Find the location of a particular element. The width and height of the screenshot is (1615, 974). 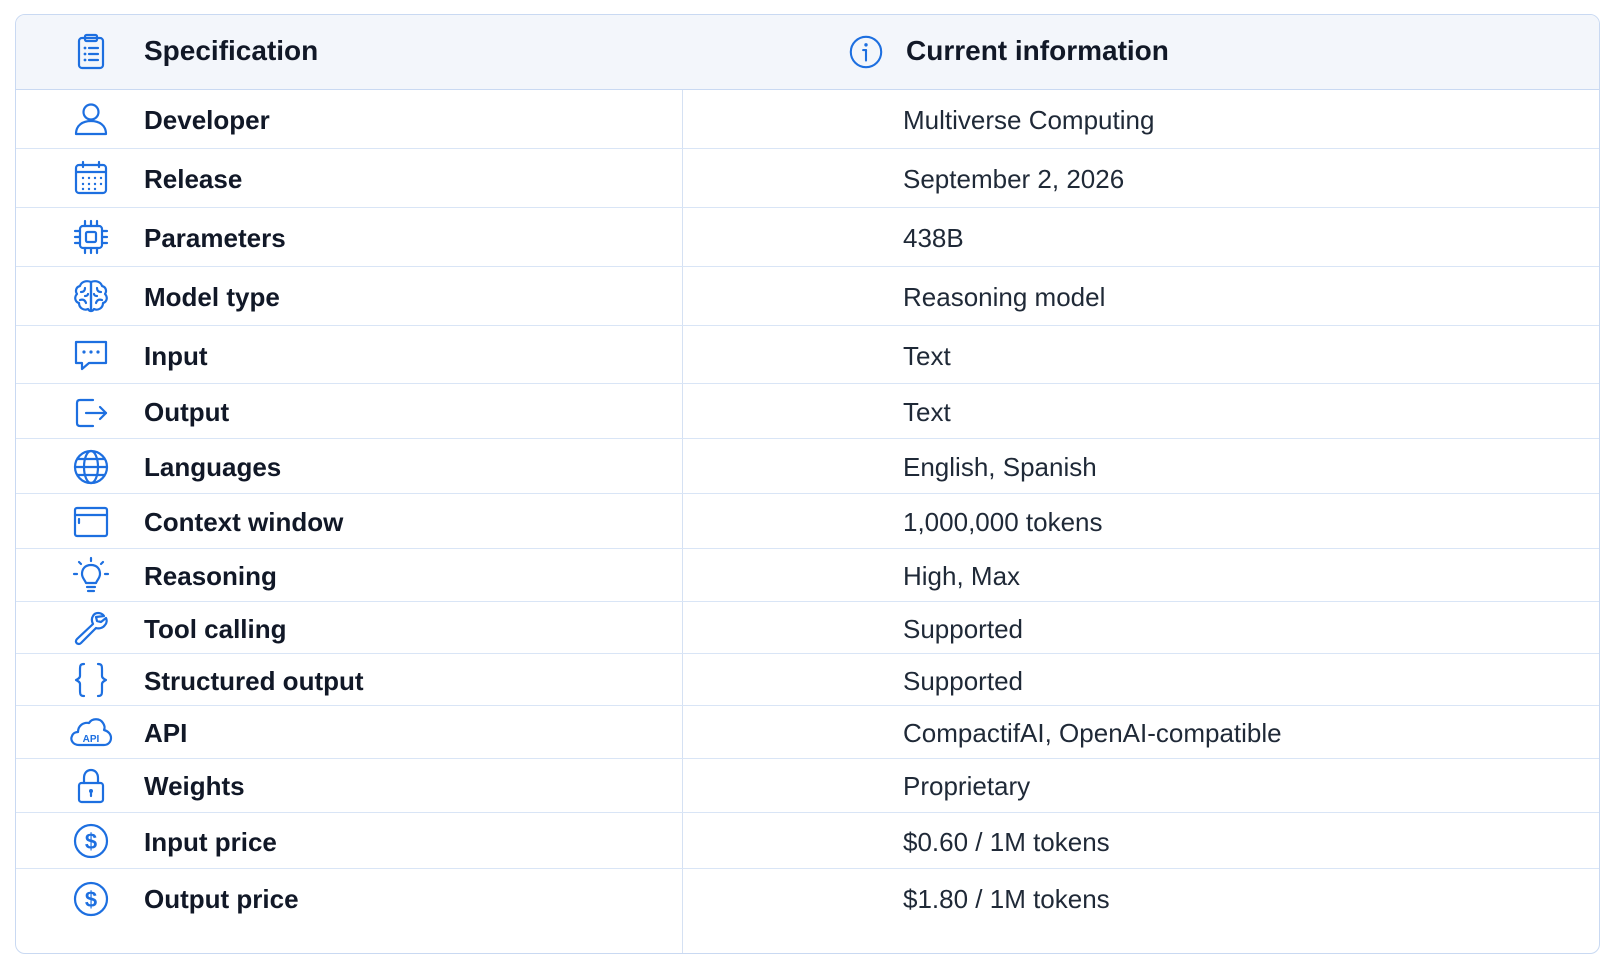

curly-braces-icon is located at coordinates (91, 680).